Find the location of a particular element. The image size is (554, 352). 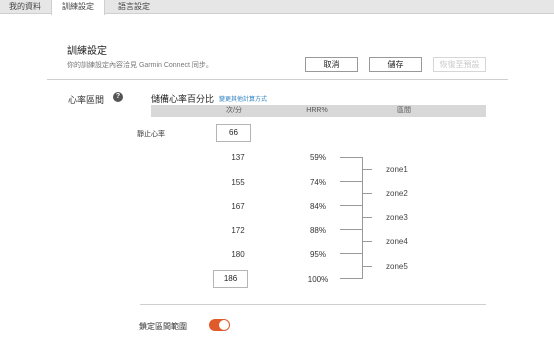

zone-brackets is located at coordinates (356, 218).